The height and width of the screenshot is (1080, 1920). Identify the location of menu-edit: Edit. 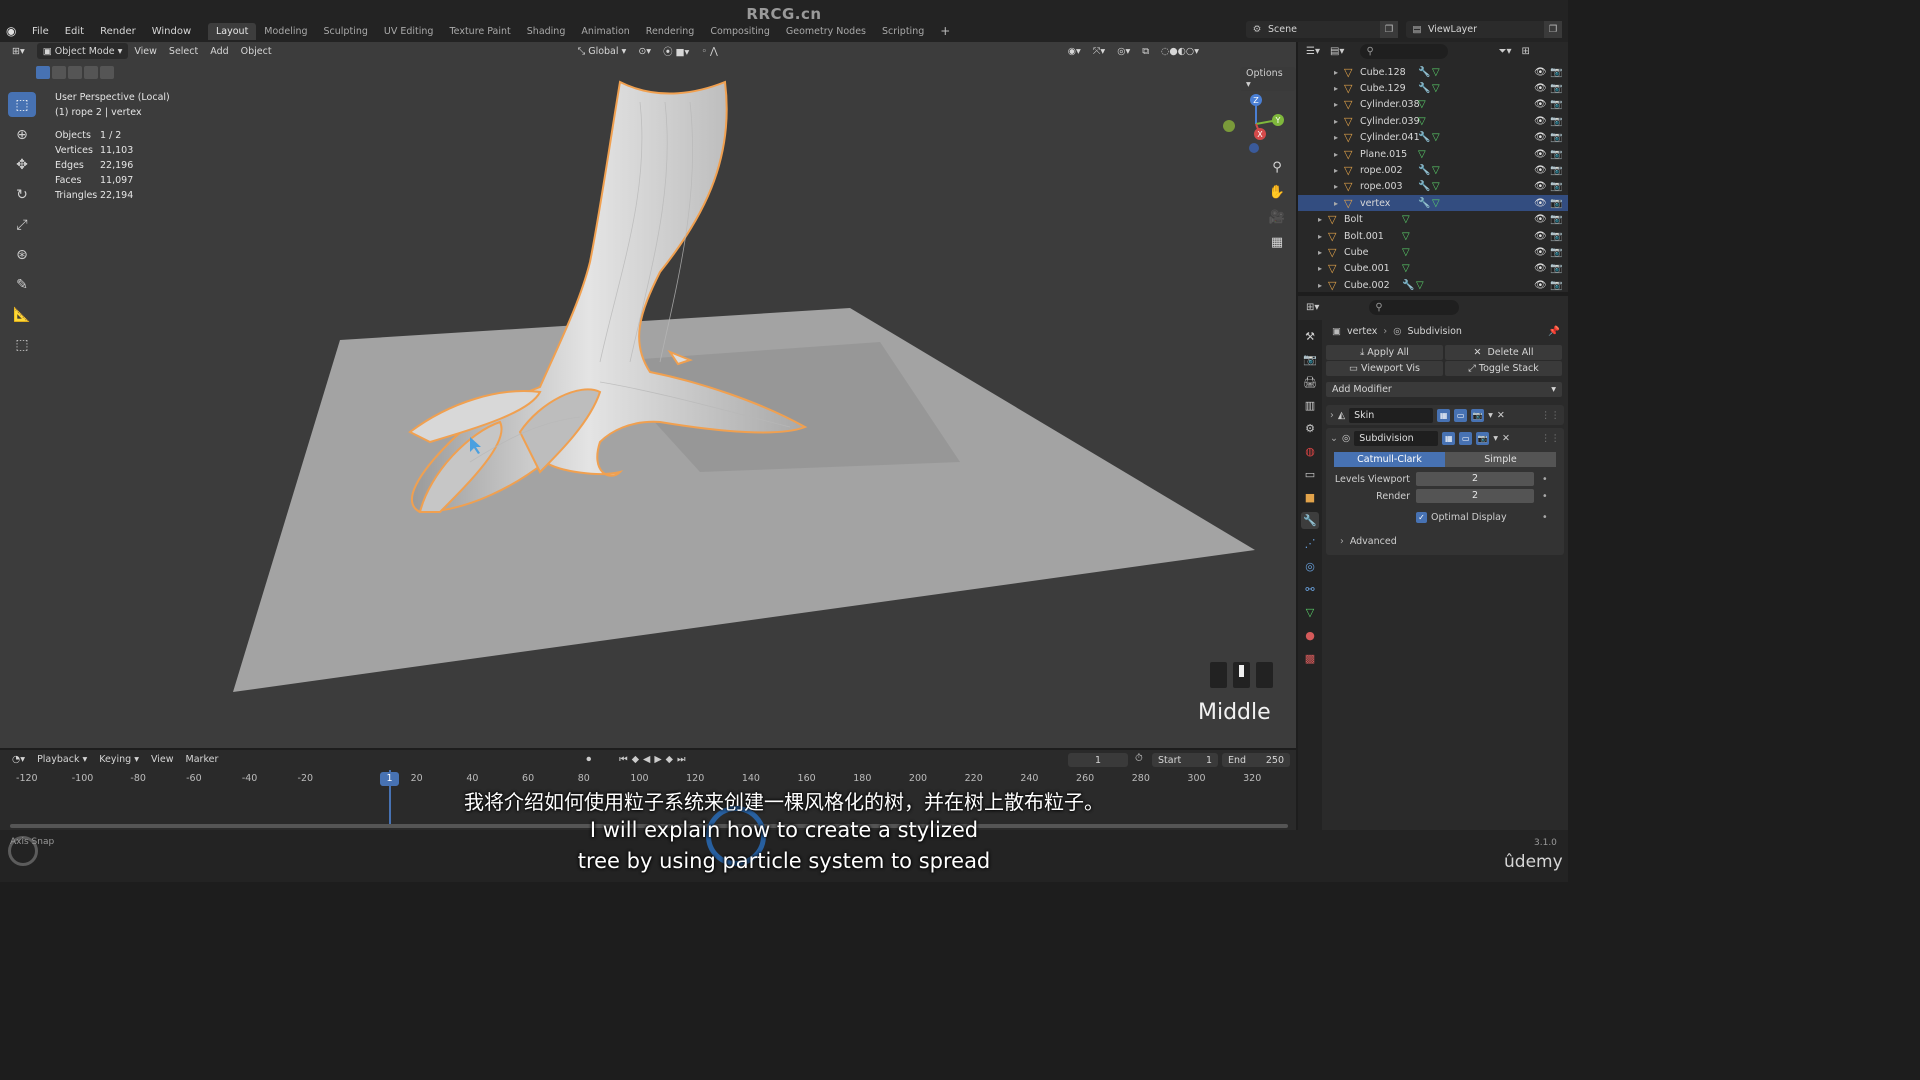
(74, 31).